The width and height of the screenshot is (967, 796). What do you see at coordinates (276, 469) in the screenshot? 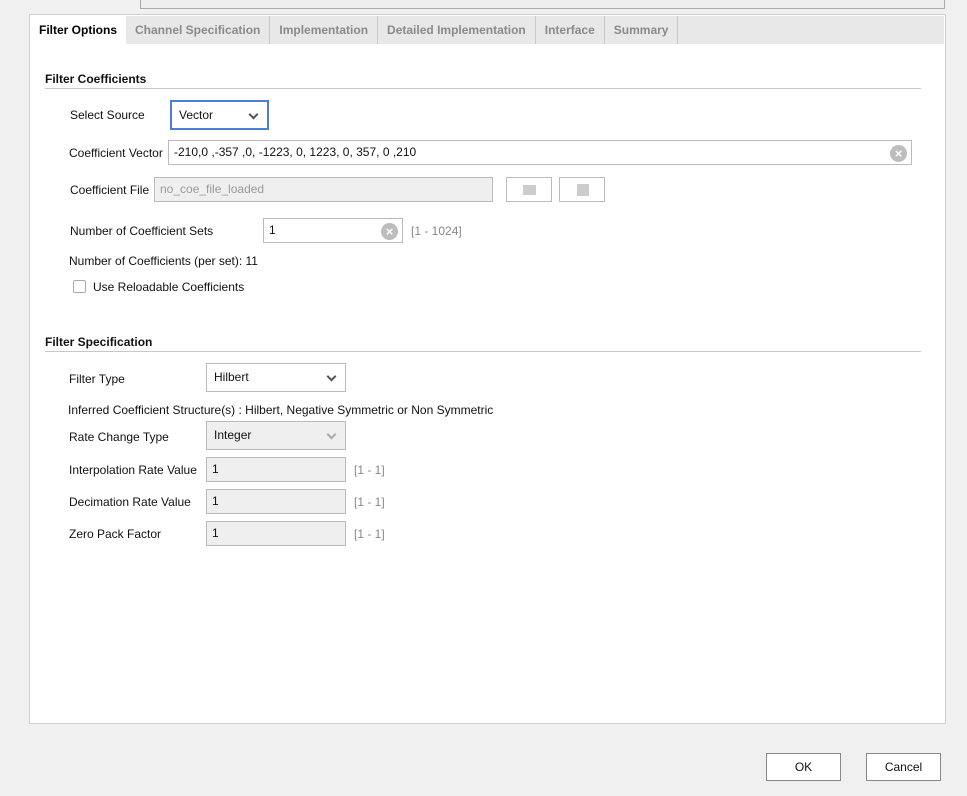
I see `interpolation-input: 1` at bounding box center [276, 469].